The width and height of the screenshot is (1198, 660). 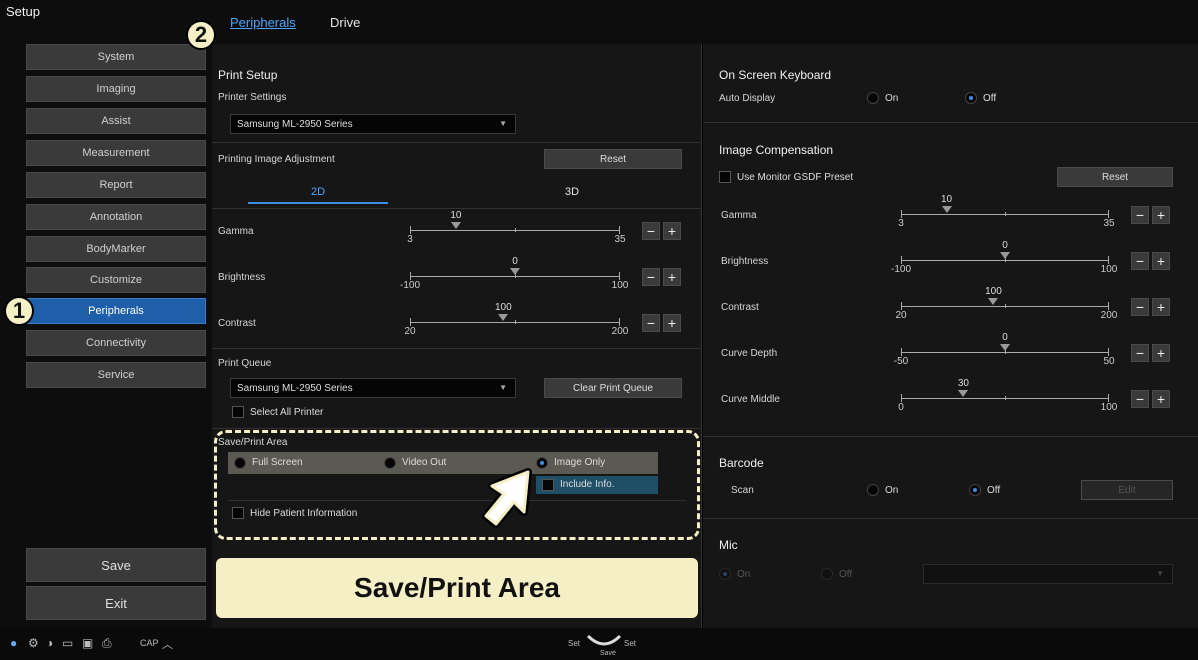 I want to click on print-brightness-slider: 0 -100 100, so click(x=514, y=277).